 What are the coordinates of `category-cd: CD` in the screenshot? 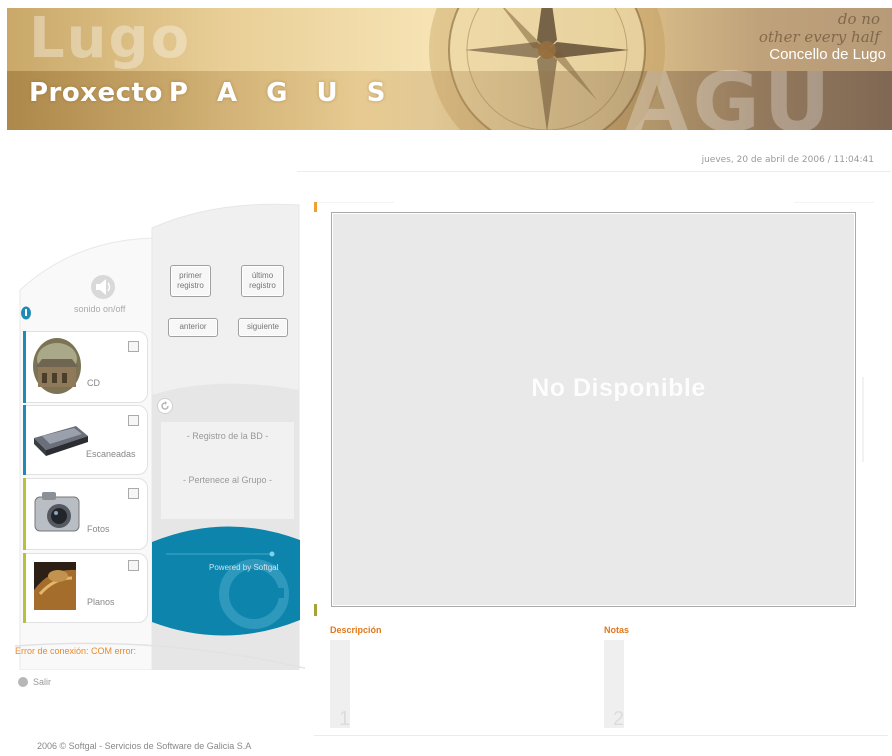 It's located at (85, 367).